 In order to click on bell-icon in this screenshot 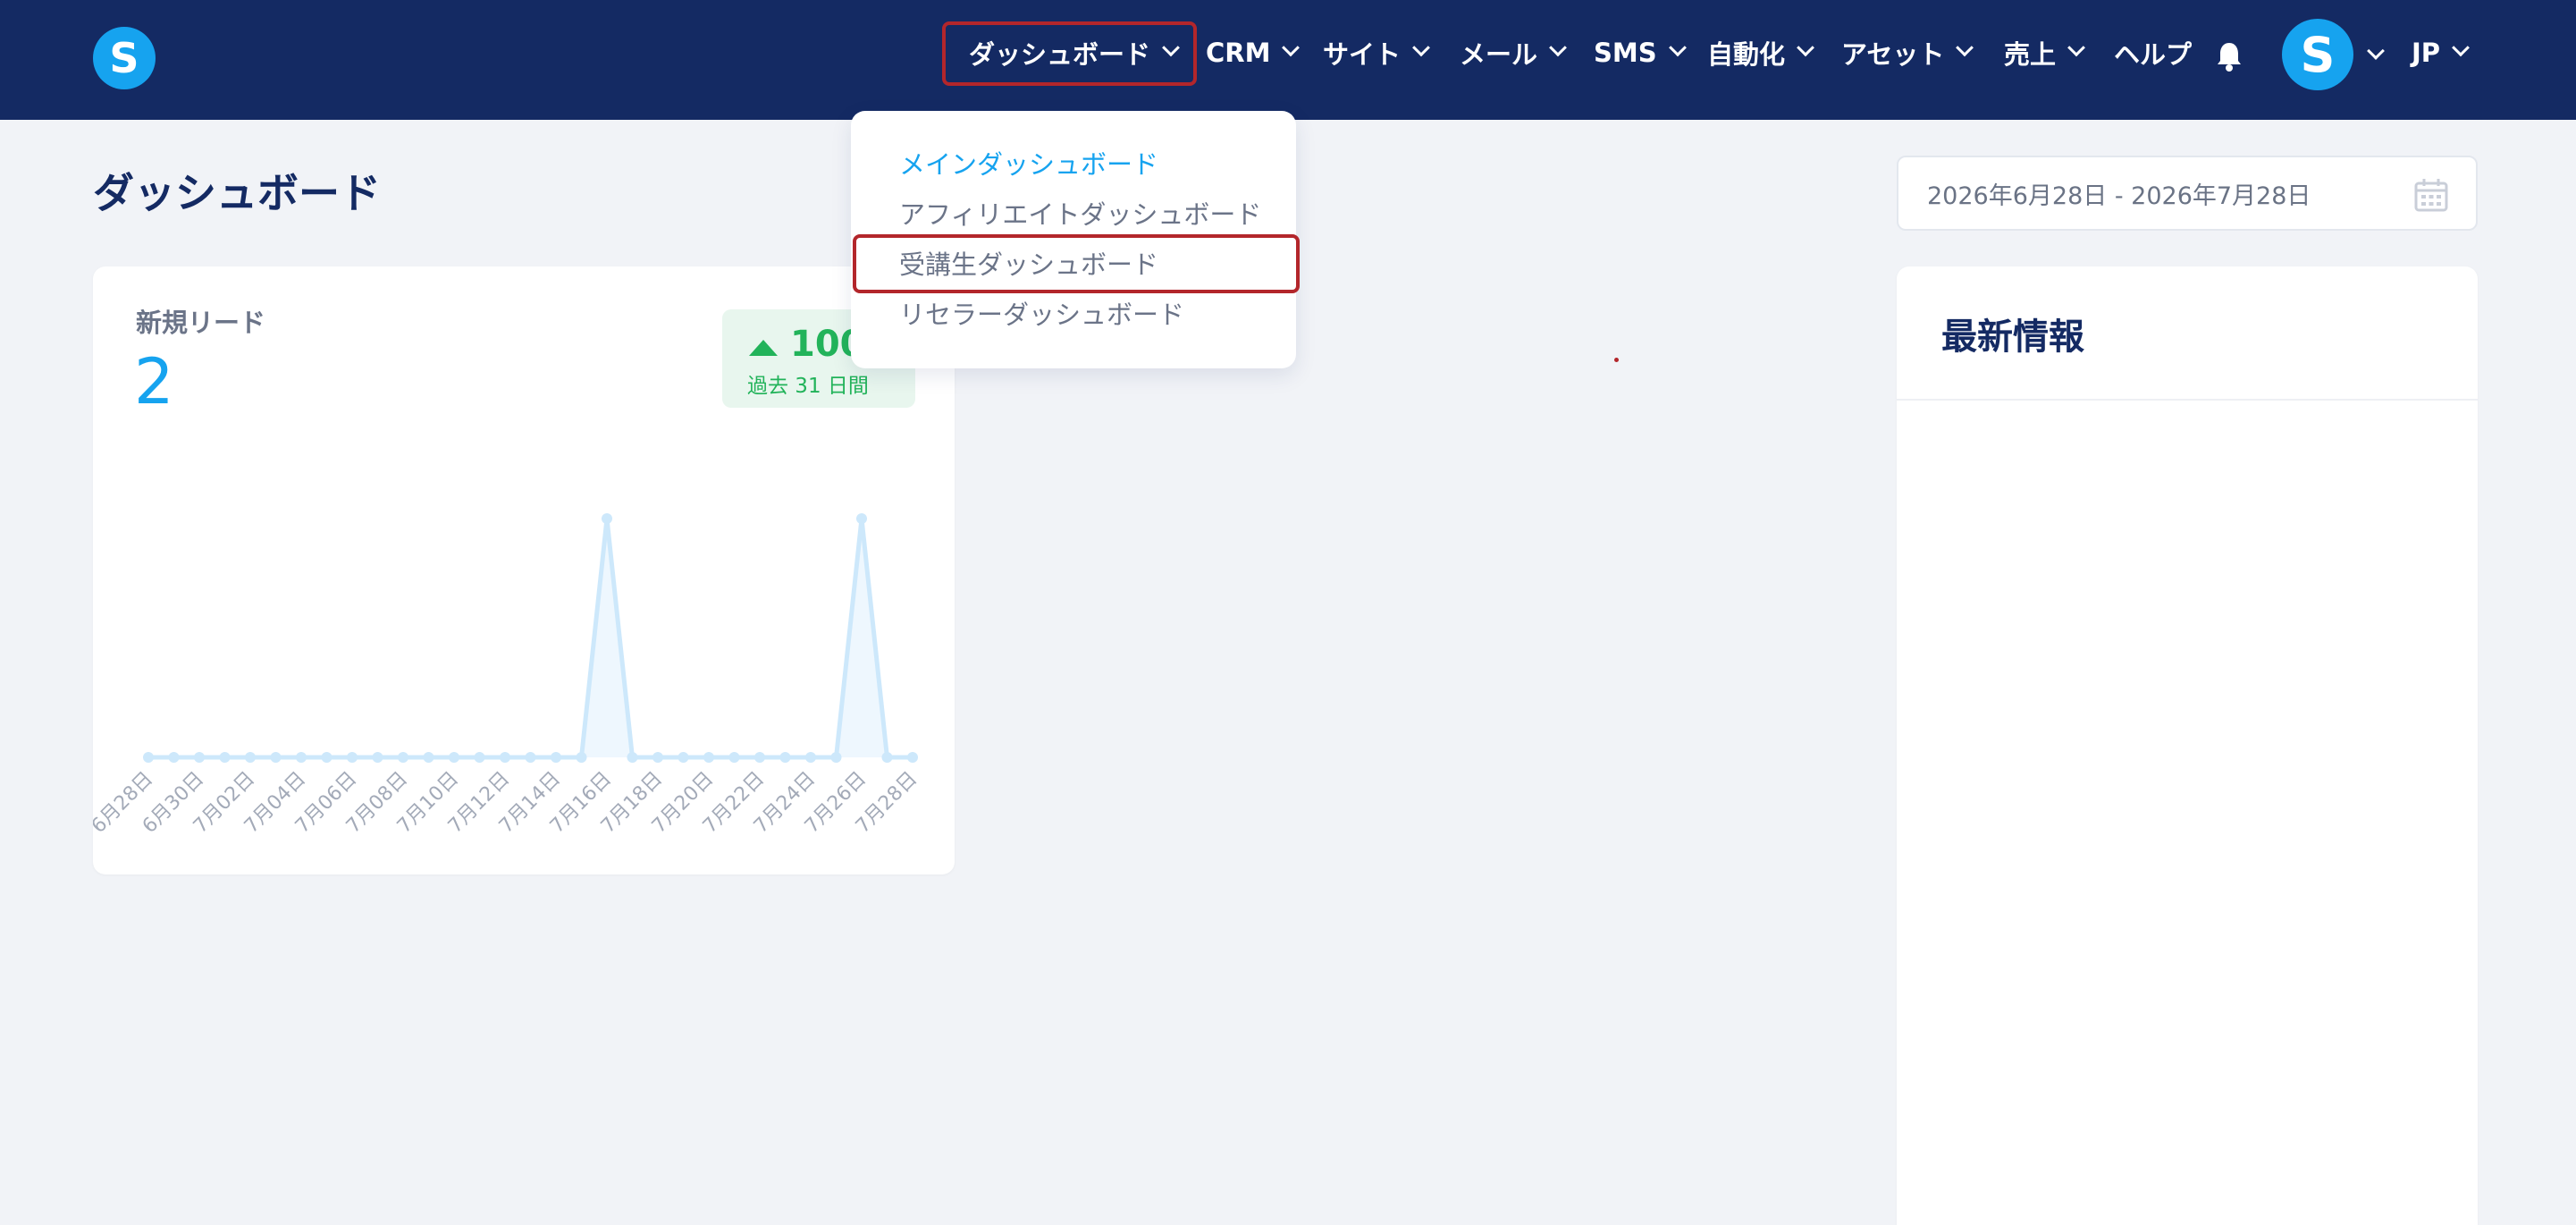, I will do `click(2229, 57)`.